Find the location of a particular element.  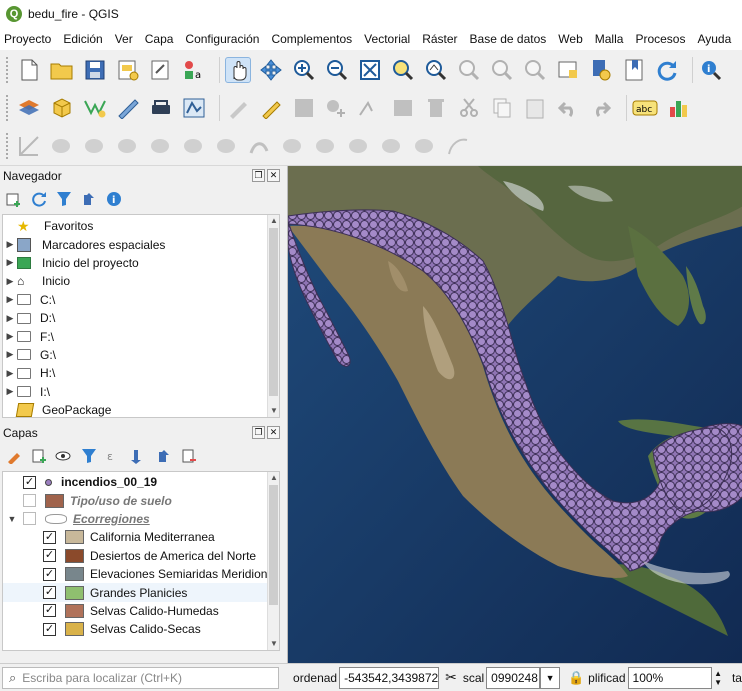

scrollbar-thumb is located at coordinates (273, 545).